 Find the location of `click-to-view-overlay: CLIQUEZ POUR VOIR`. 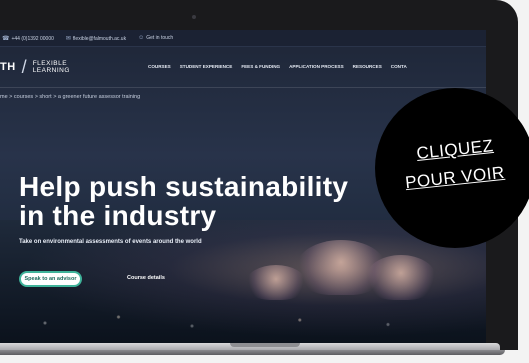

click-to-view-overlay: CLIQUEZ POUR VOIR is located at coordinates (452, 168).